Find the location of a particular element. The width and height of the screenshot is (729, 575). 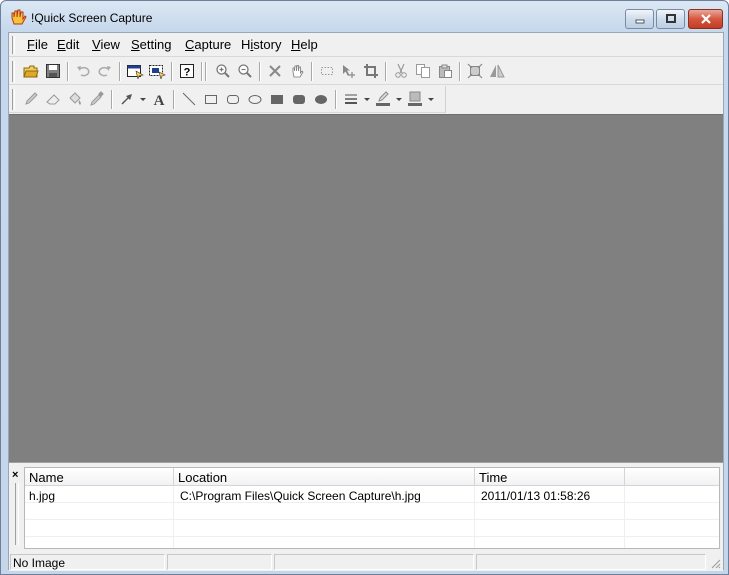

fill-icon is located at coordinates (75, 99).